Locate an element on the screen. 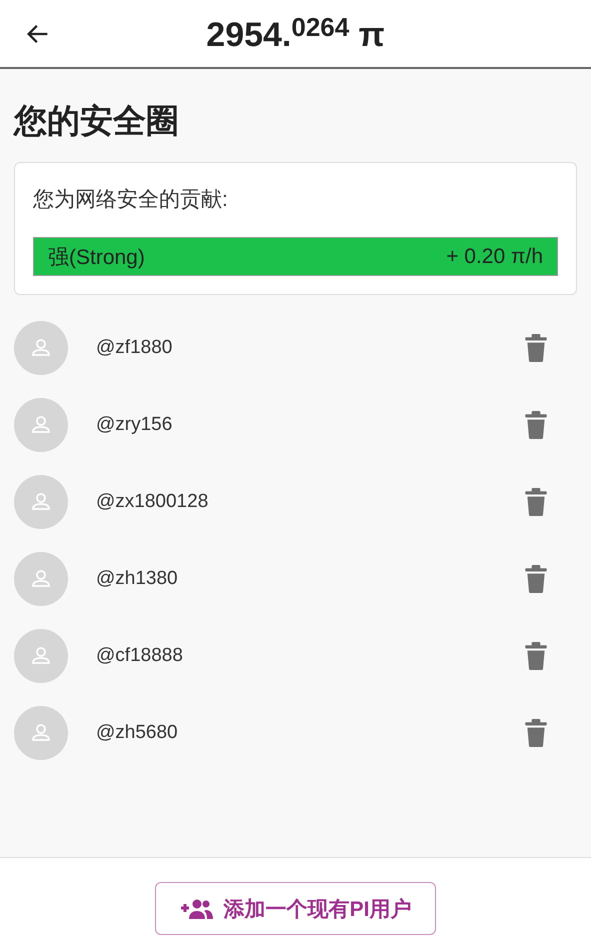 The width and height of the screenshot is (591, 945). username: @cf18888 is located at coordinates (140, 655).